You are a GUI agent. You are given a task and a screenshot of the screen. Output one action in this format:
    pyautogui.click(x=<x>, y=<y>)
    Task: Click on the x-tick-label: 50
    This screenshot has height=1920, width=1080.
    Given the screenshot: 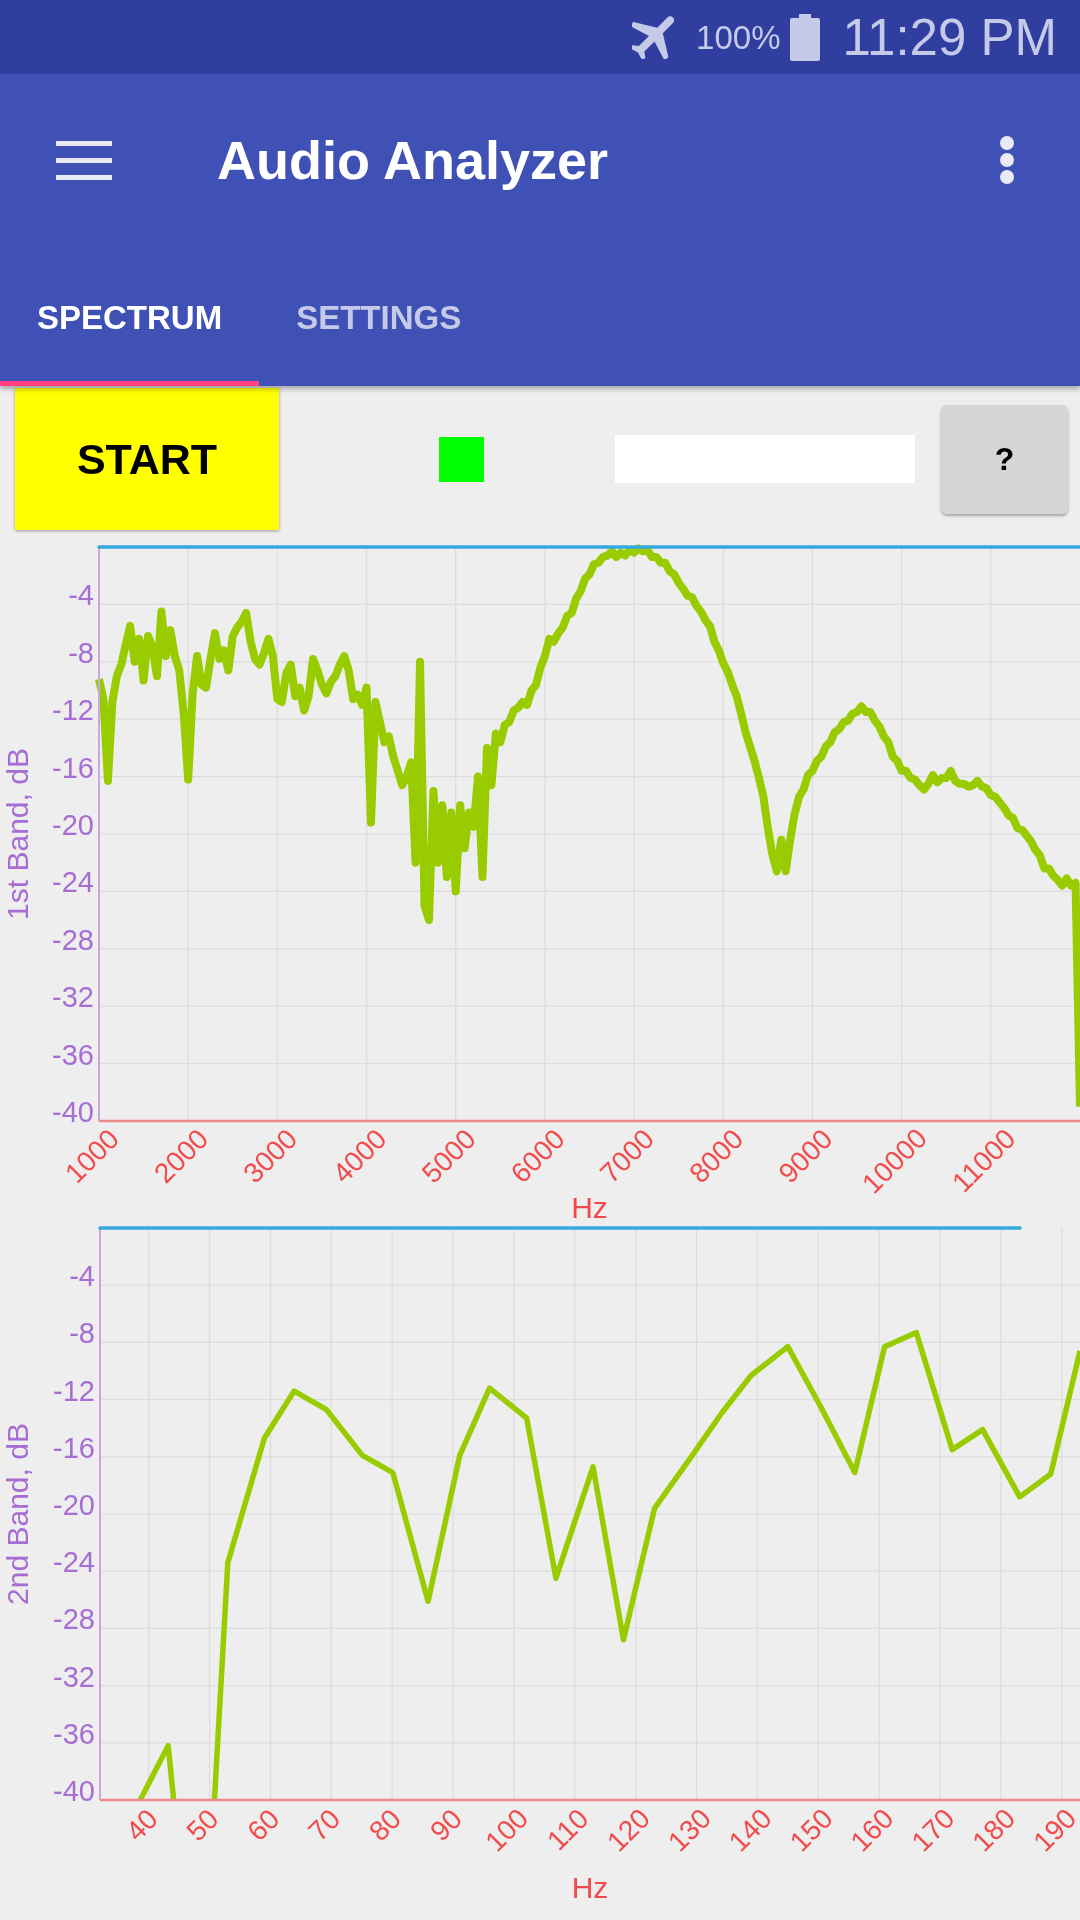 What is the action you would take?
    pyautogui.click(x=202, y=1825)
    